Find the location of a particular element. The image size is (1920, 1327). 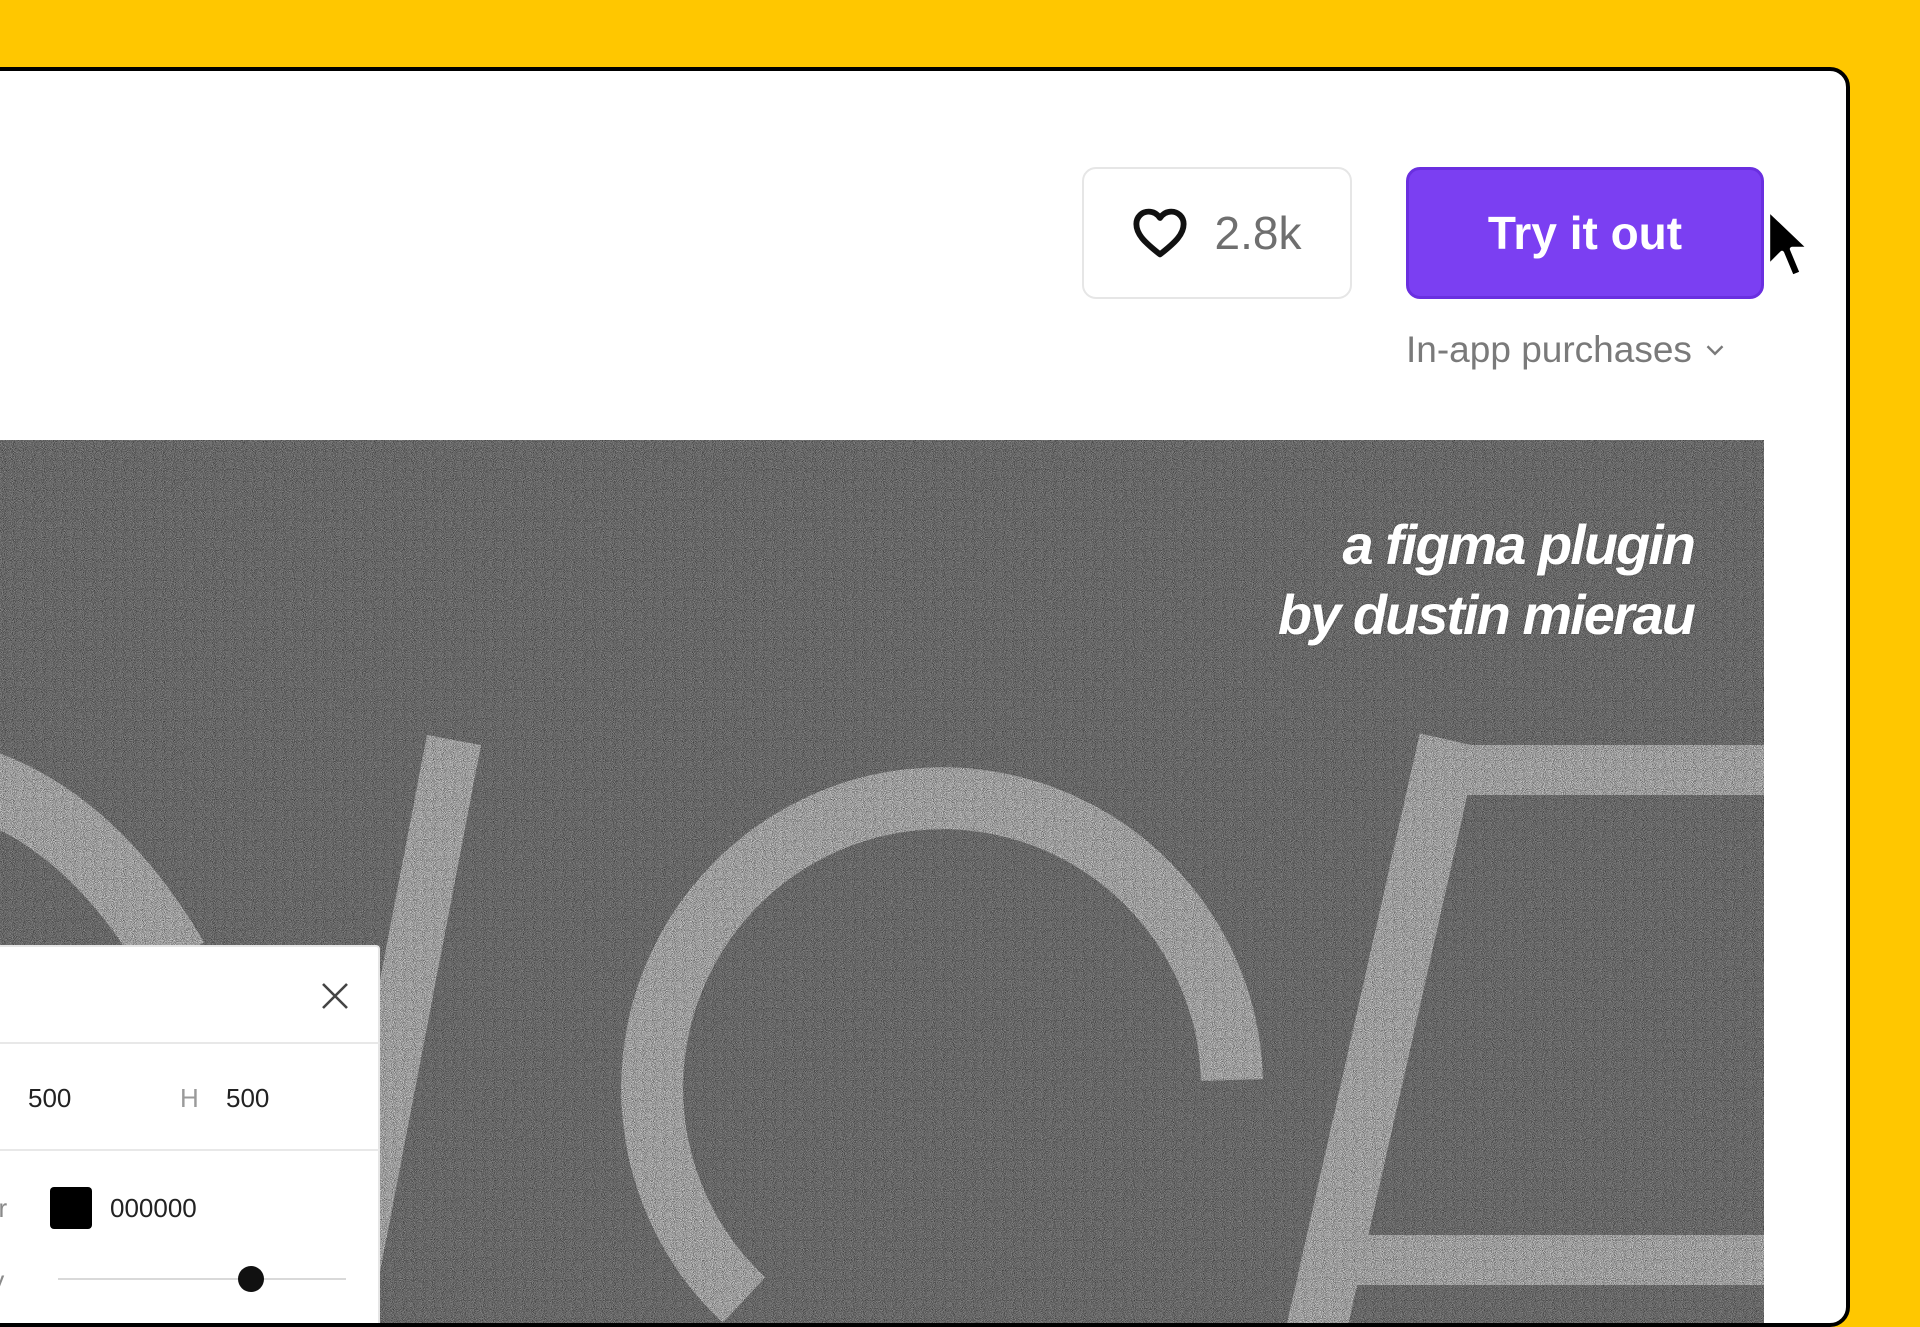

plugin-settings-panel is located at coordinates (190, 1134).